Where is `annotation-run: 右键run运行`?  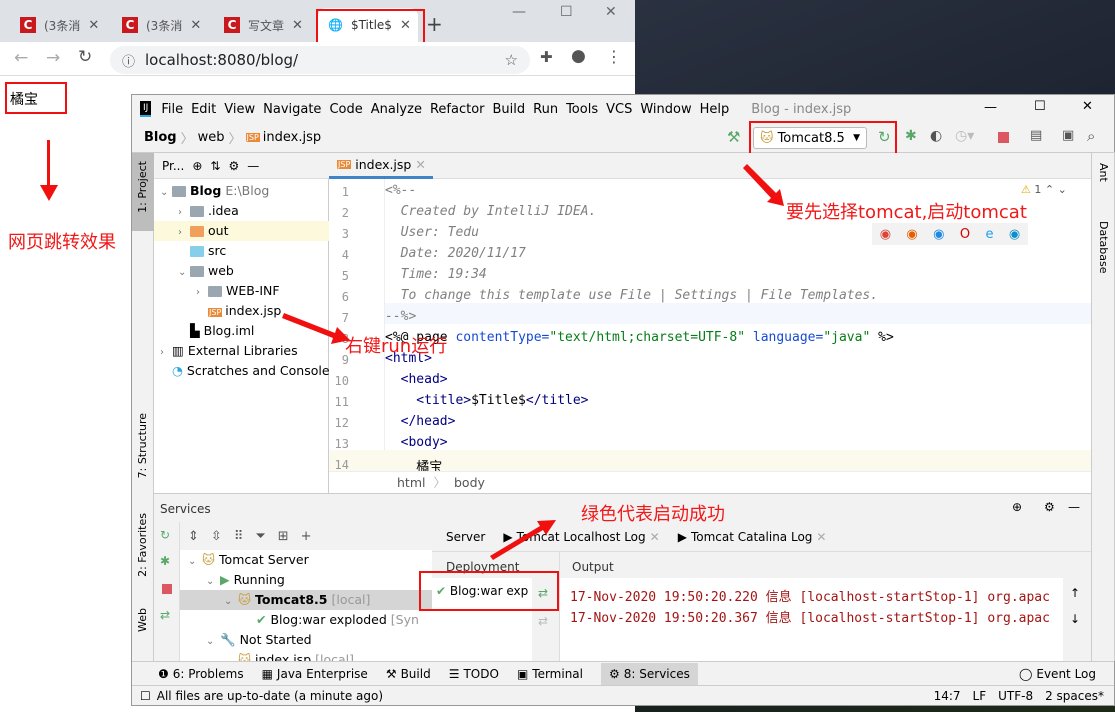
annotation-run: 右键run运行 is located at coordinates (396, 346).